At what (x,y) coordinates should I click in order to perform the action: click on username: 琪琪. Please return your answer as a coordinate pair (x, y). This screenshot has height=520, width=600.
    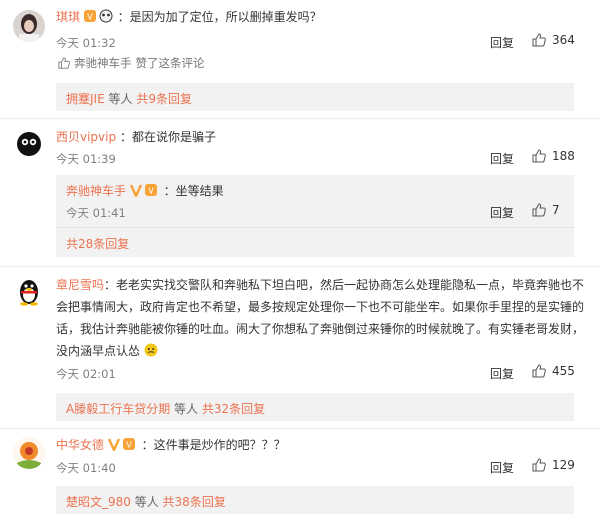
    Looking at the image, I should click on (68, 17).